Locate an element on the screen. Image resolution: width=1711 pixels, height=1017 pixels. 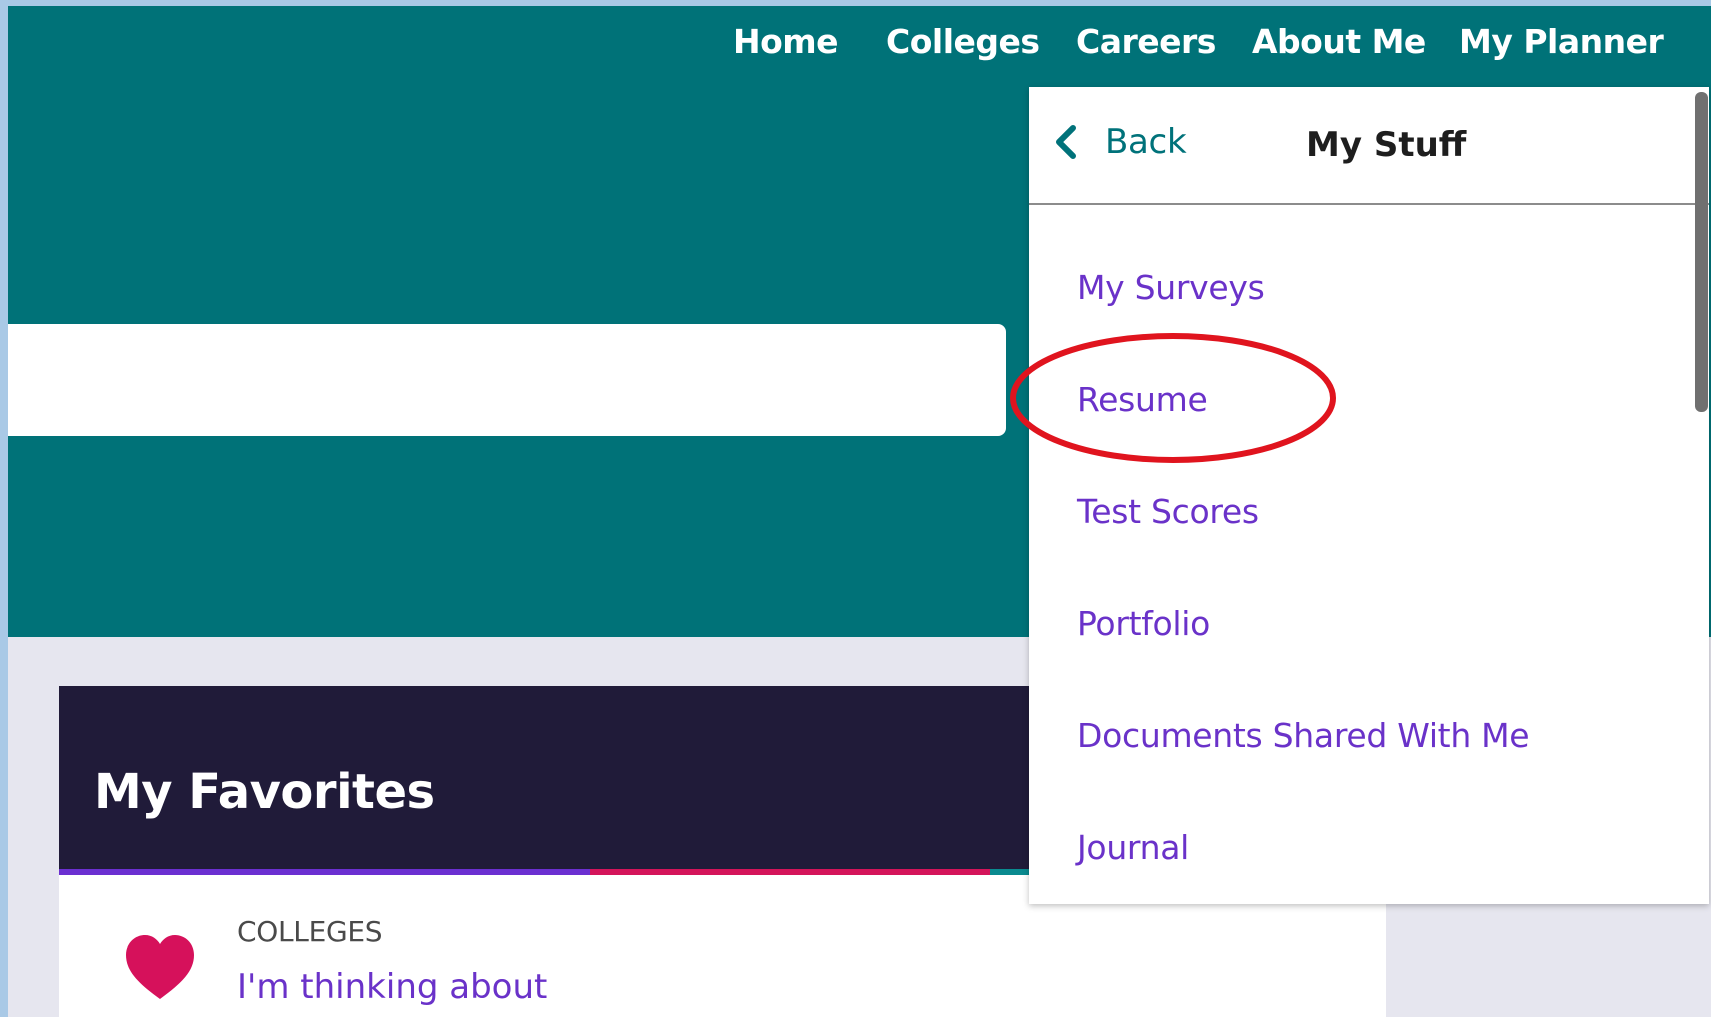
favorites-title: My Favorites is located at coordinates (264, 792).